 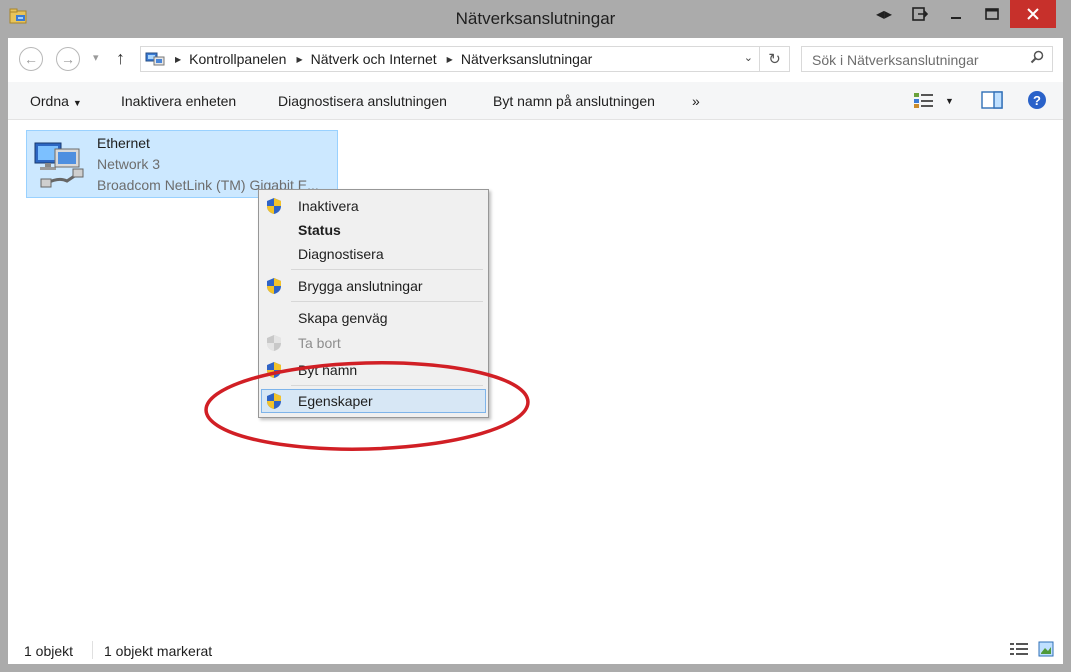 I want to click on connection-network: Network 3, so click(x=129, y=164).